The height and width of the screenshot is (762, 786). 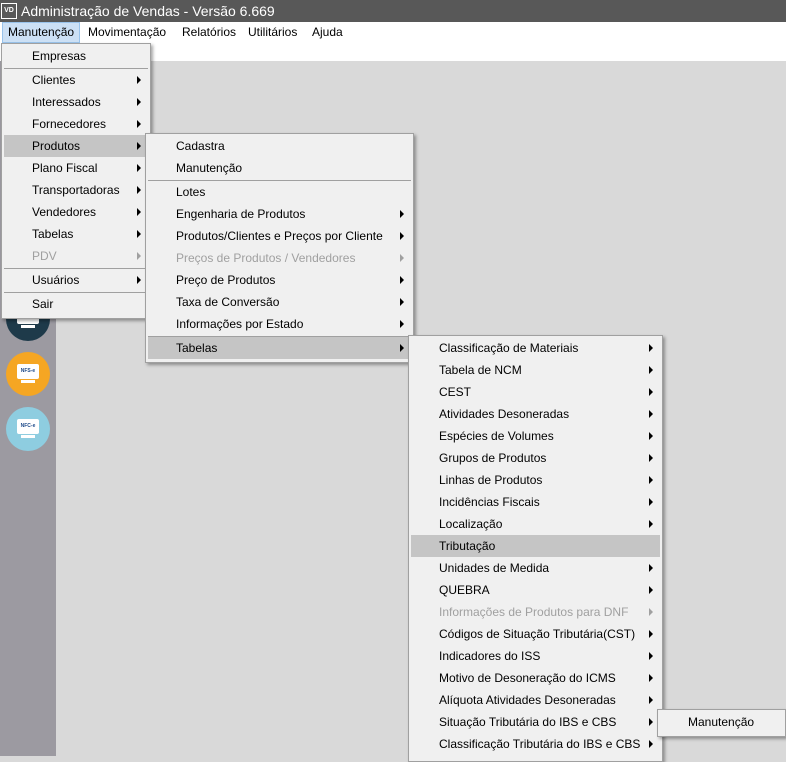 I want to click on menu-item-situacao-tributaria-ibs-cbs: Situação Tributária do IBS e CBS, so click(x=535, y=722).